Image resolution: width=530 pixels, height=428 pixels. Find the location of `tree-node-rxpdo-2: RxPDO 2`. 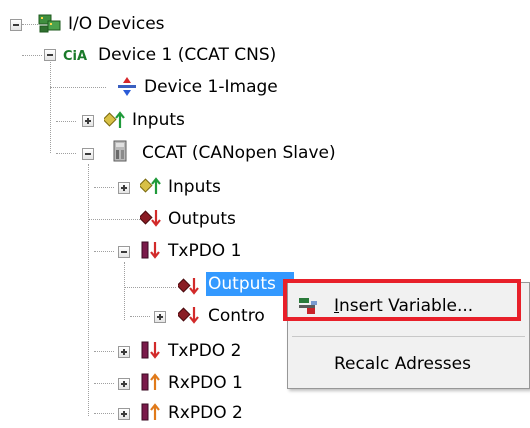

tree-node-rxpdo-2: RxPDO 2 is located at coordinates (205, 413).